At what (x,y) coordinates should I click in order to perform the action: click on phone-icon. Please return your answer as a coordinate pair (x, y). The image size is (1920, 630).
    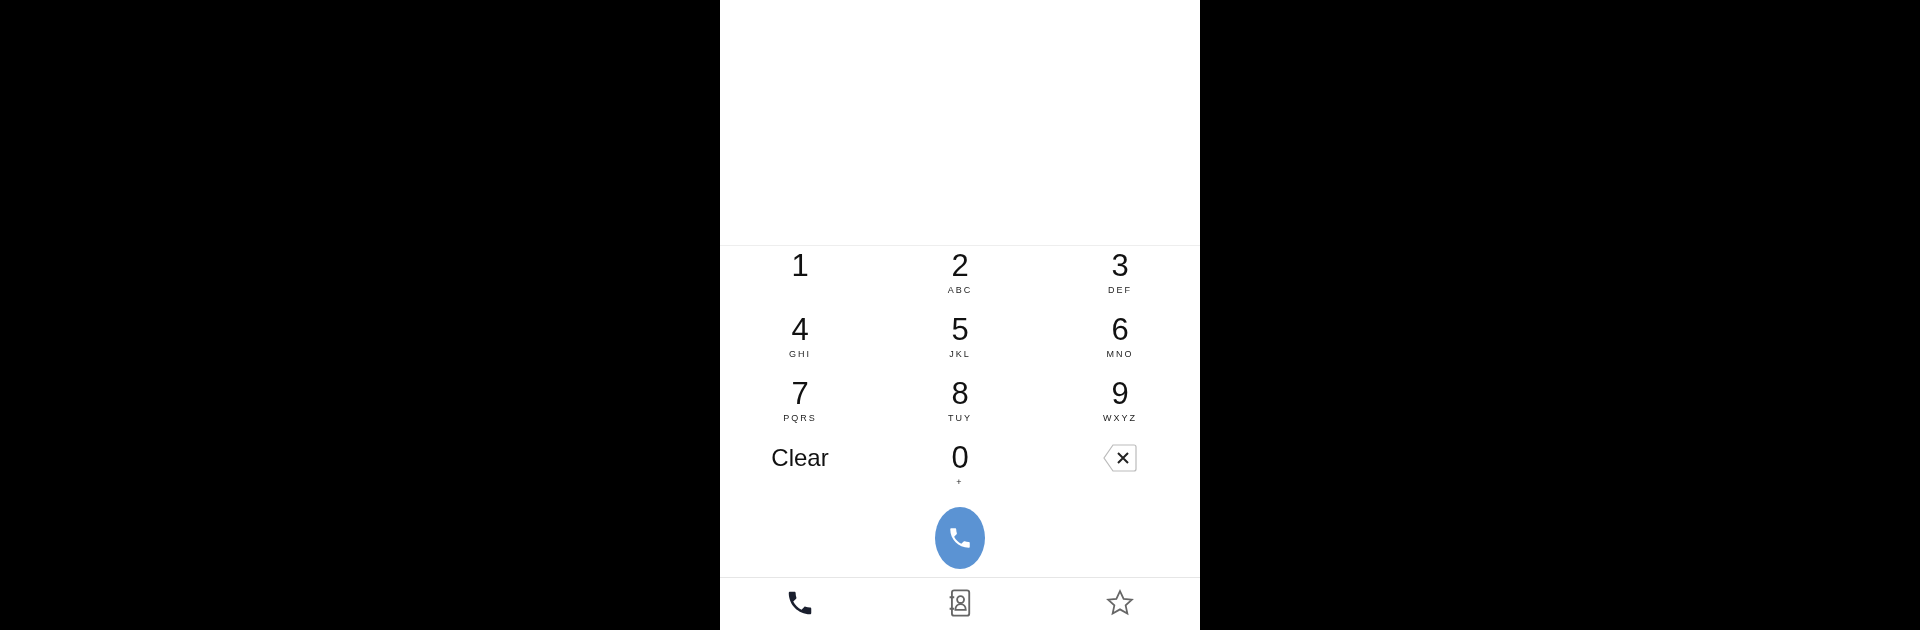
    Looking at the image, I should click on (960, 538).